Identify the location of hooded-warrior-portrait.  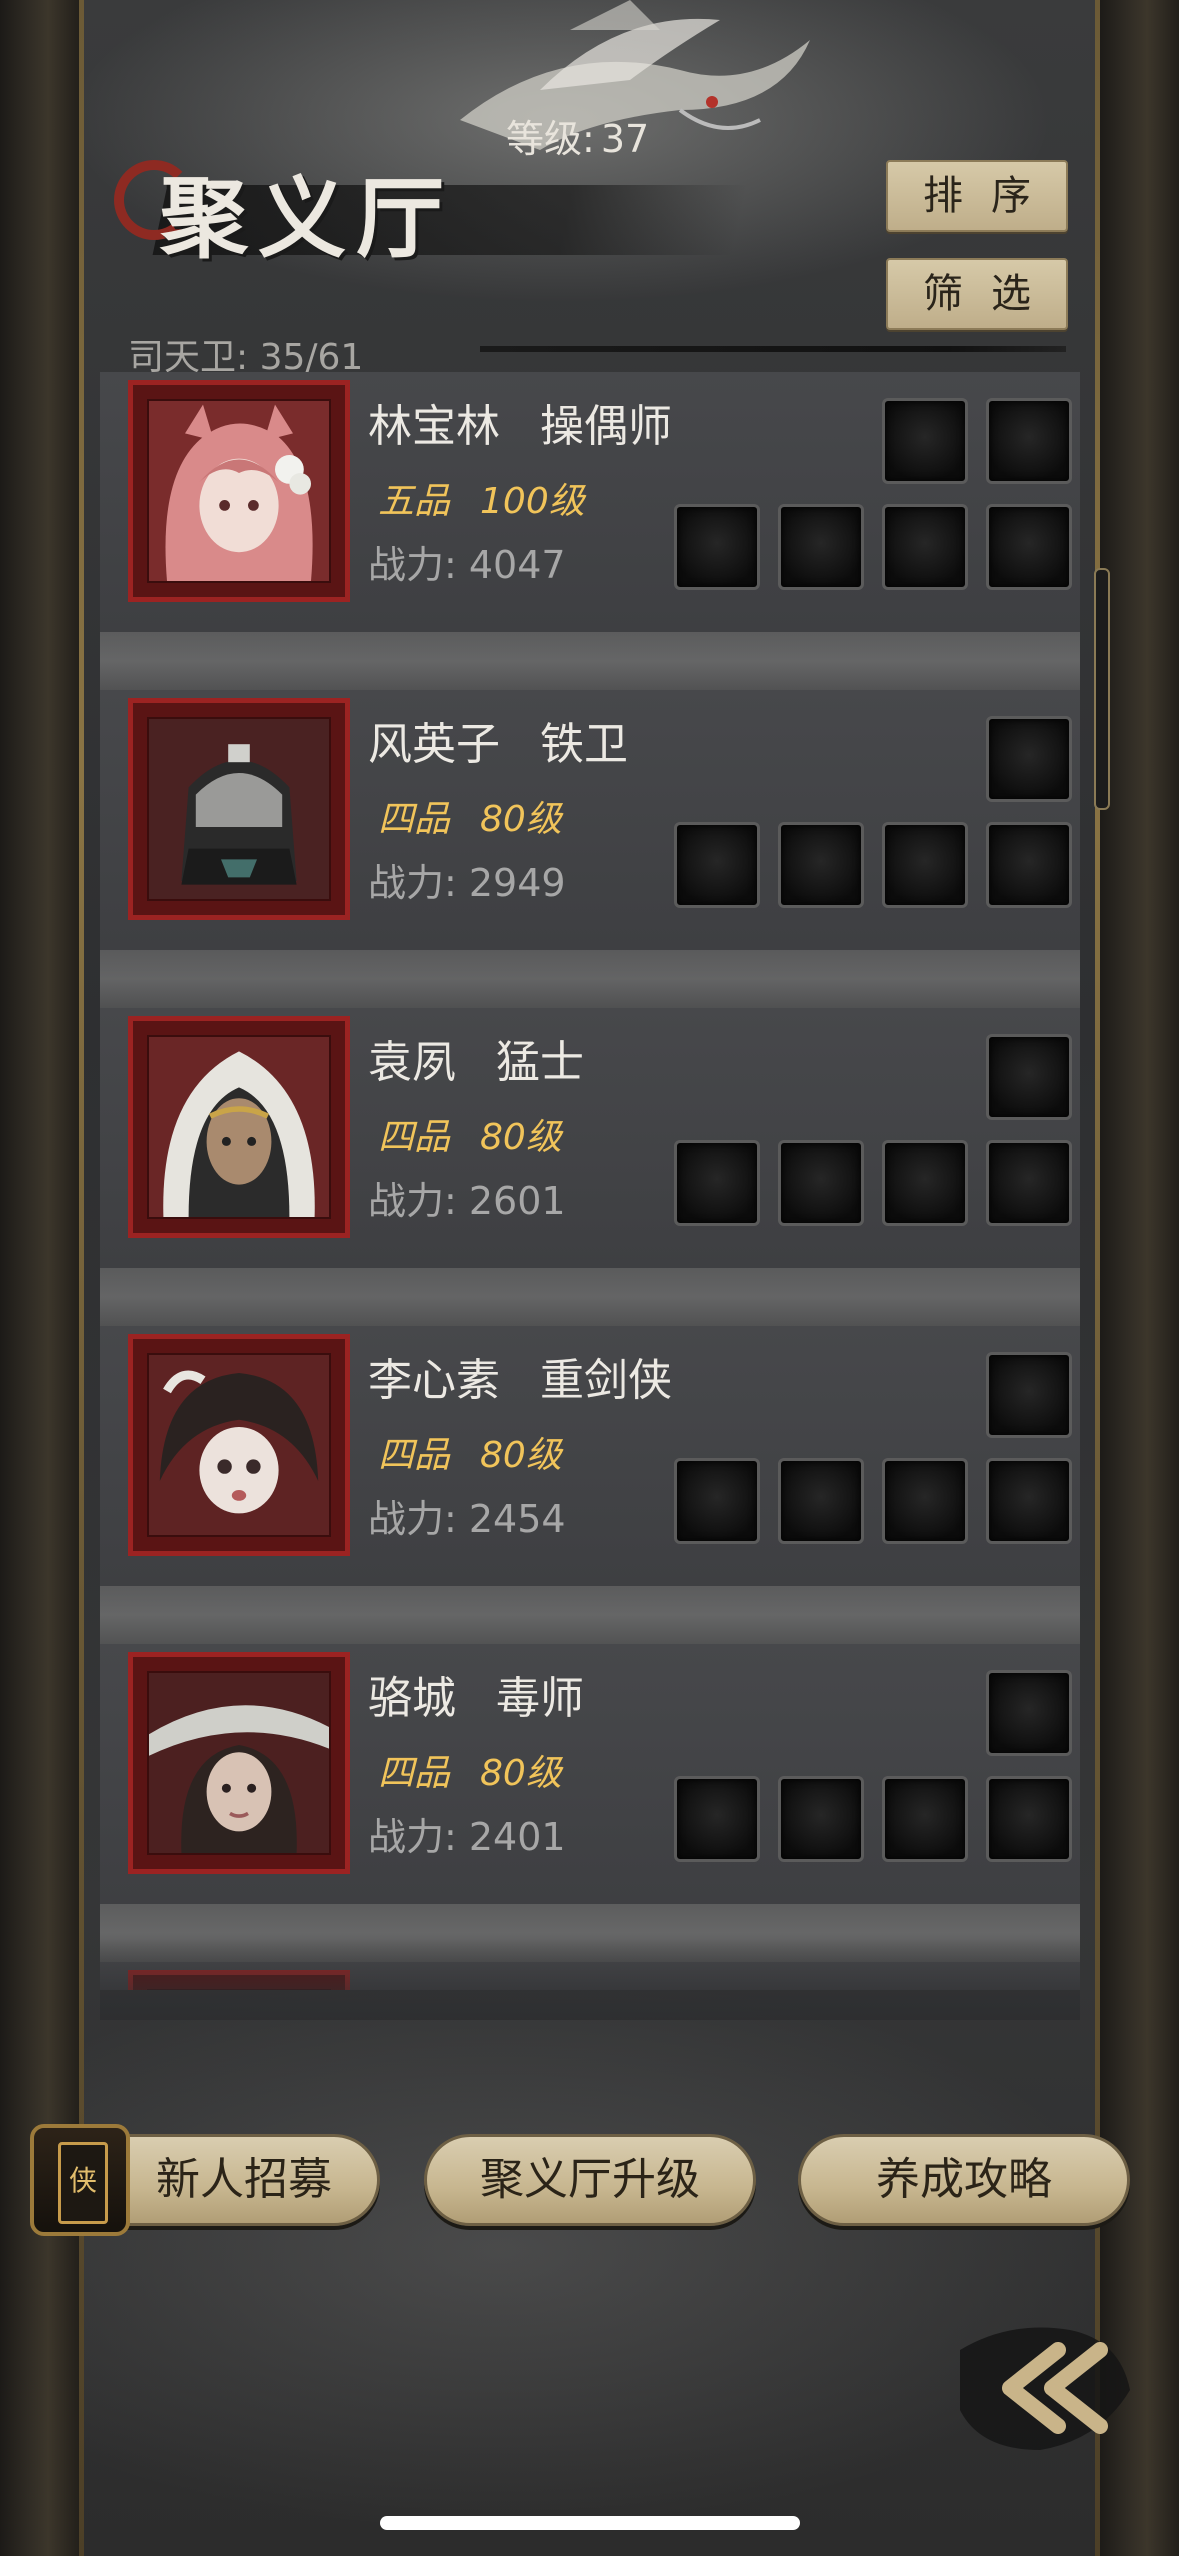
(239, 1127).